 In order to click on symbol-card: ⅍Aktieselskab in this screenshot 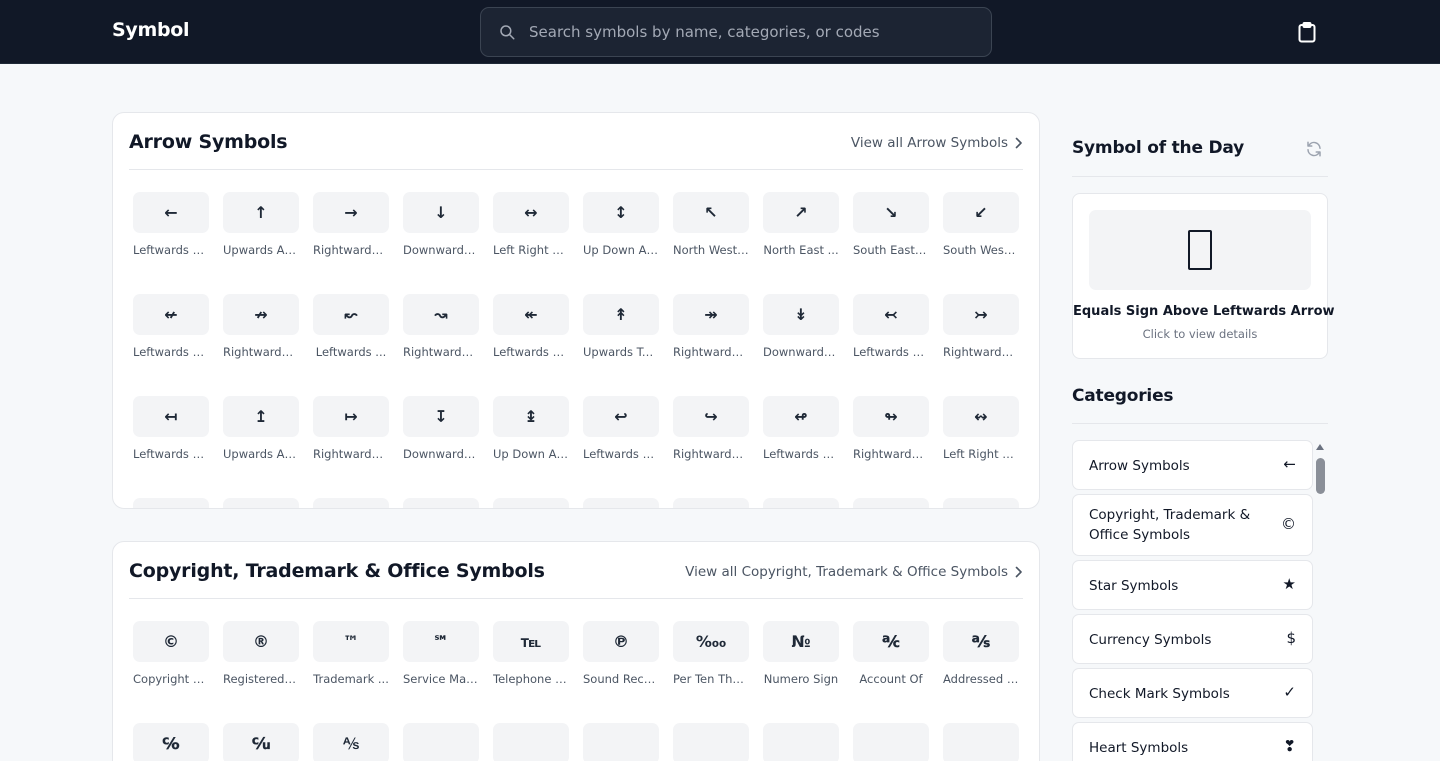, I will do `click(351, 742)`.